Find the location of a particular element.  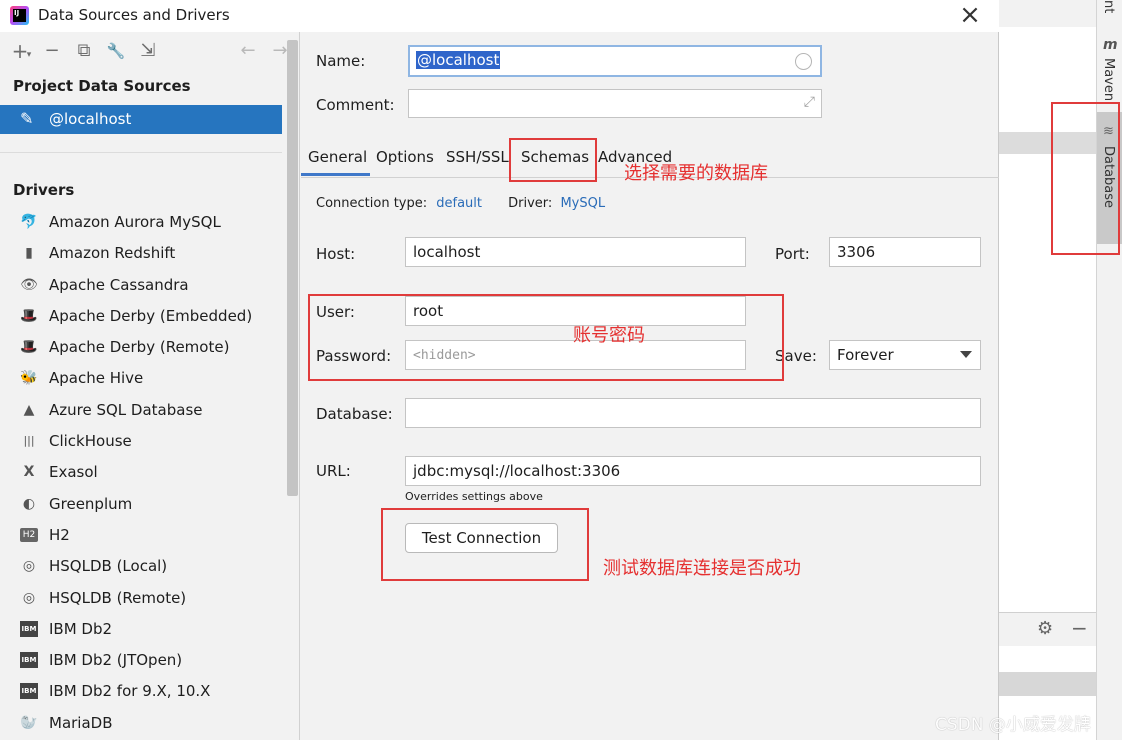

driver-item: ◐ Greenplum is located at coordinates (141, 505).